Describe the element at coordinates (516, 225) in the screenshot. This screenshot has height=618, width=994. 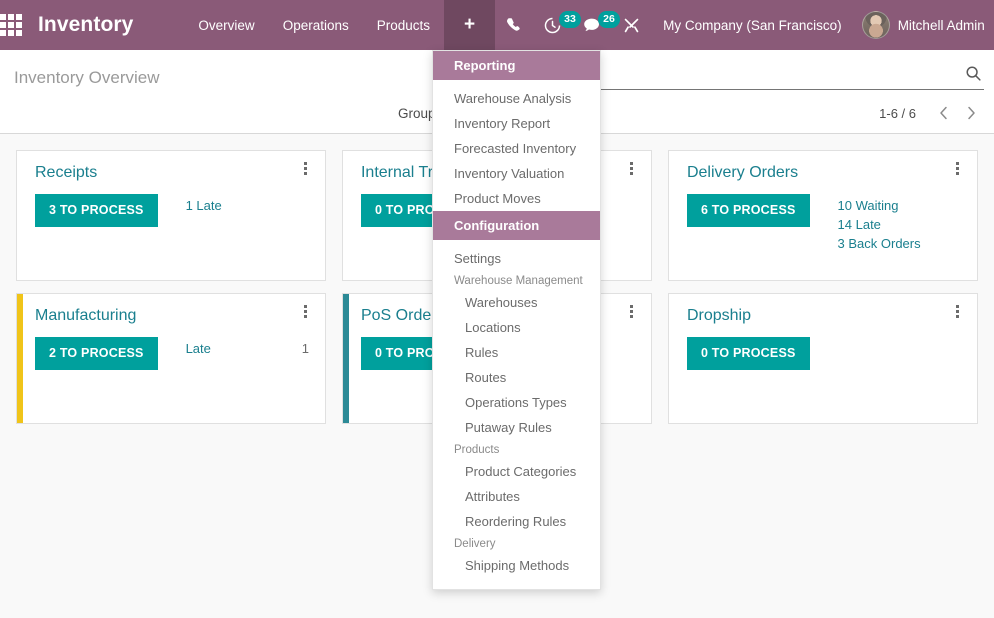
I see `dropdown-section-header: Configuration` at that location.